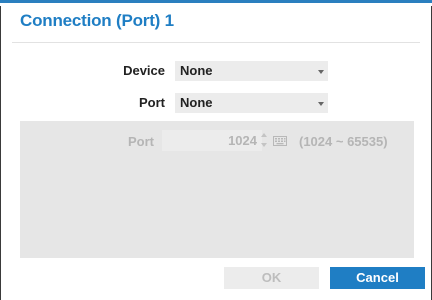 This screenshot has height=300, width=432. What do you see at coordinates (264, 141) in the screenshot?
I see `spinner-icon` at bounding box center [264, 141].